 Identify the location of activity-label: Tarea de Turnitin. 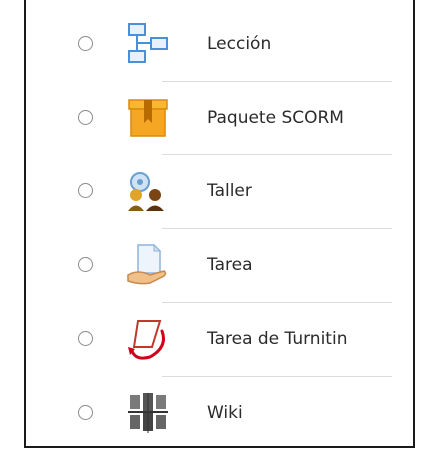
(277, 339).